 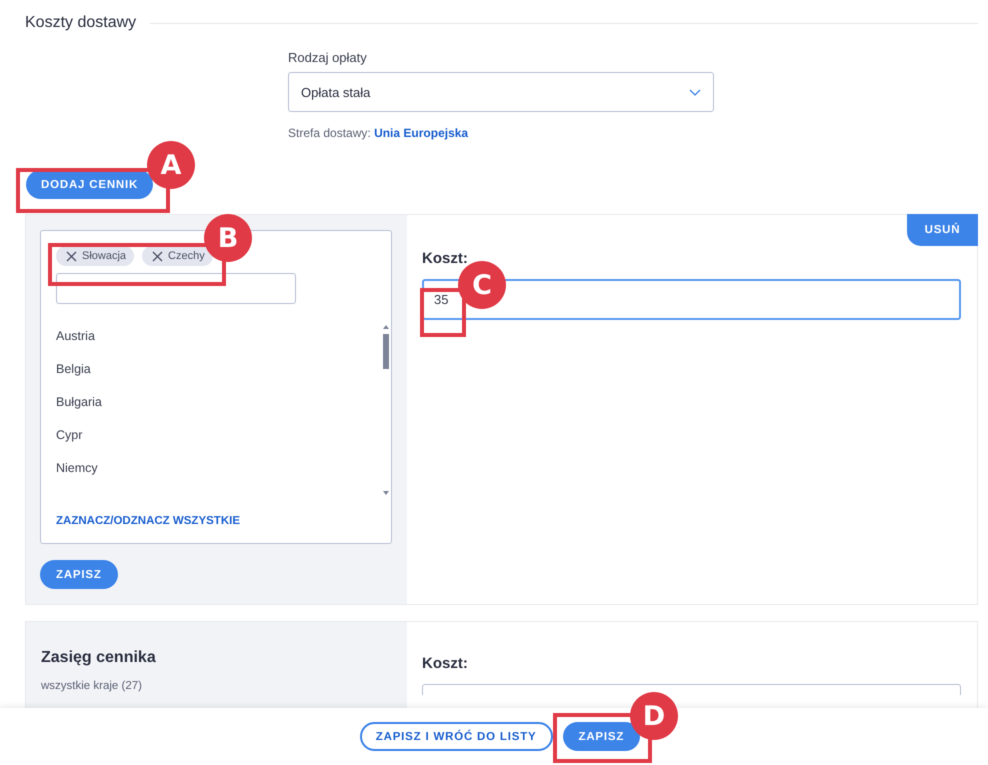 What do you see at coordinates (223, 435) in the screenshot?
I see `country-item: Cypr` at bounding box center [223, 435].